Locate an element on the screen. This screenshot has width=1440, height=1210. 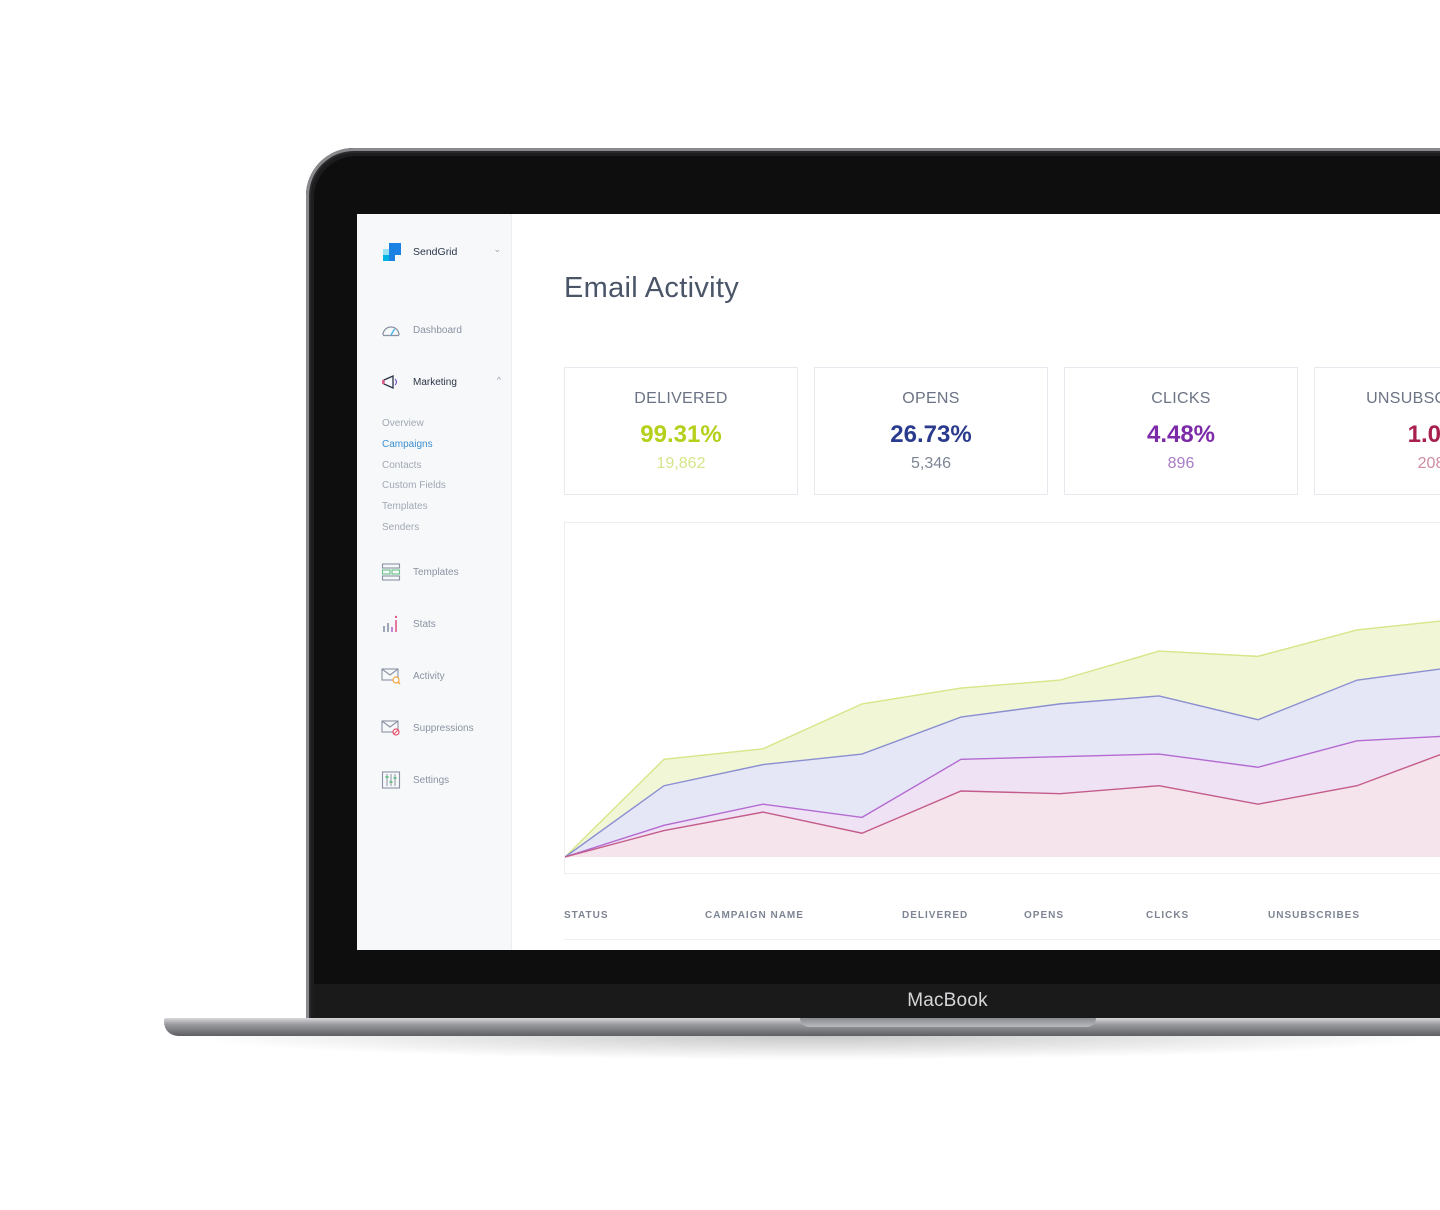
stat-label: DELIVERED is located at coordinates (681, 398).